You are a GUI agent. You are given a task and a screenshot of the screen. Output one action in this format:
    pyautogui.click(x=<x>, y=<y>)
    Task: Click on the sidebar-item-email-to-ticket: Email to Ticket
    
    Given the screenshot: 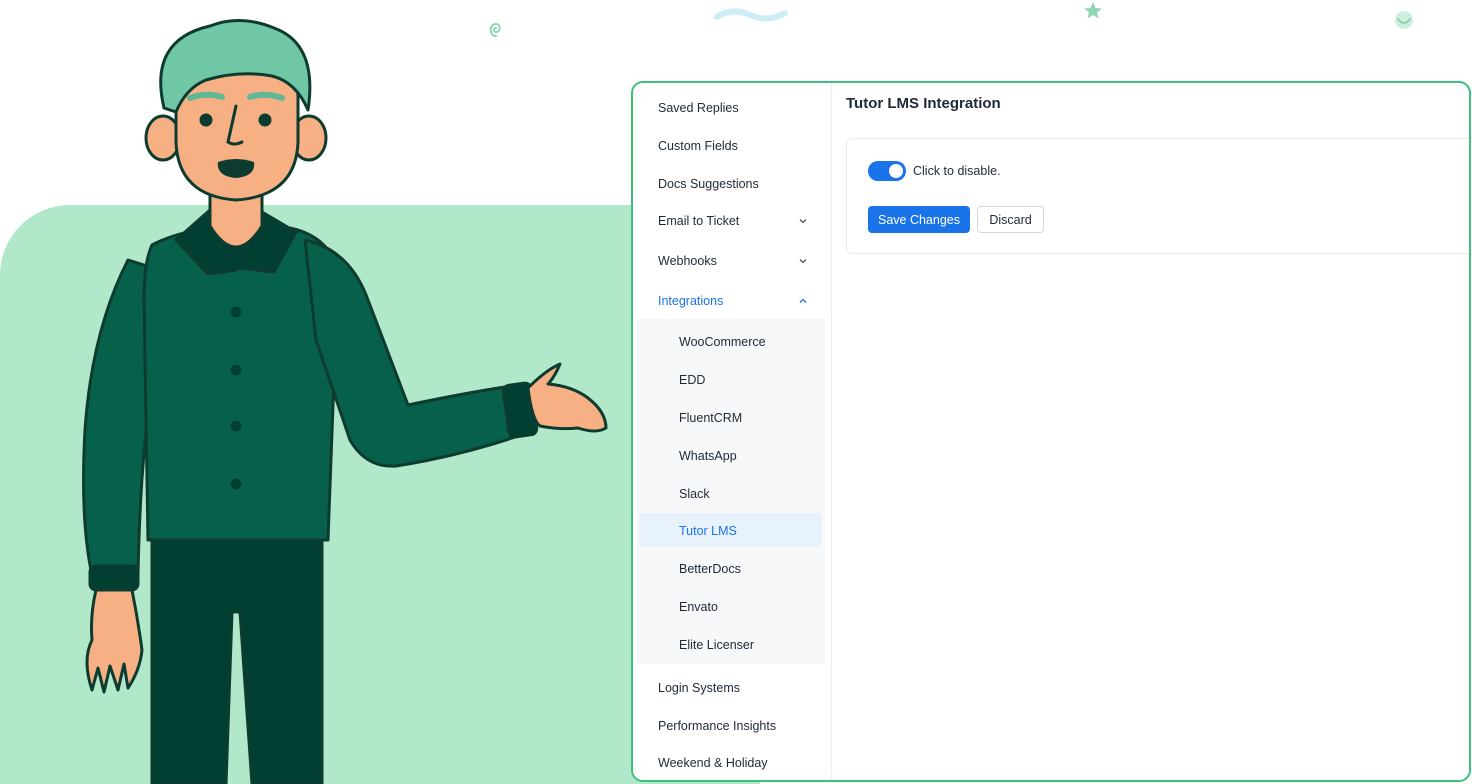 What is the action you would take?
    pyautogui.click(x=733, y=221)
    